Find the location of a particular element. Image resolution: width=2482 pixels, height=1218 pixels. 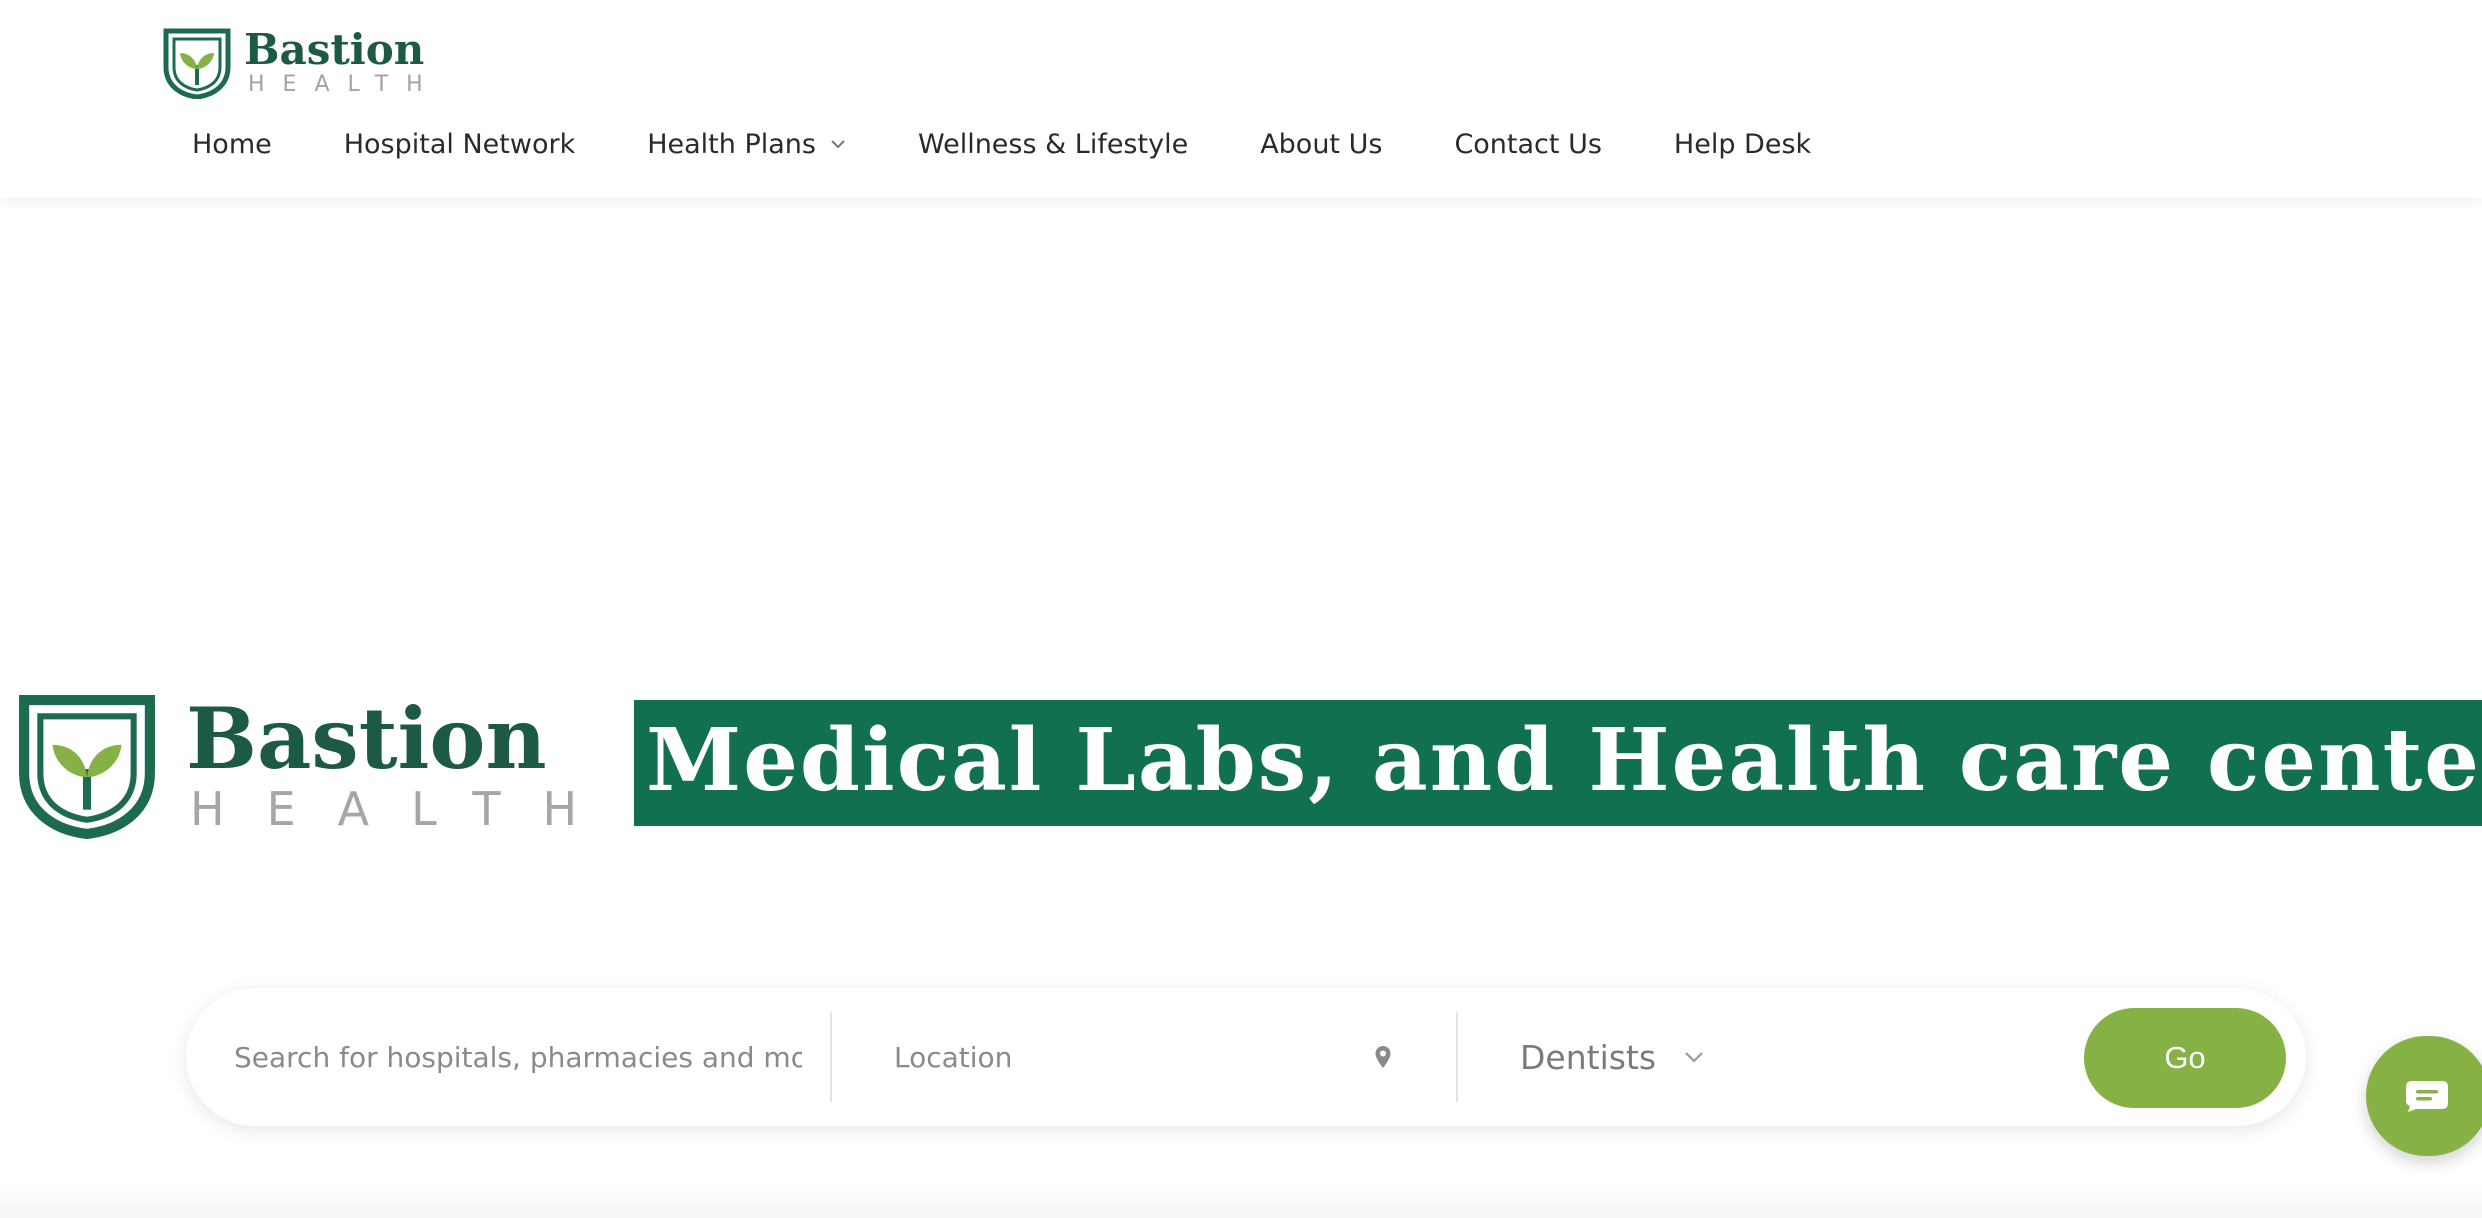

nav-item-wellness-lifestyle: Wellness & Lifestyle is located at coordinates (1053, 144).